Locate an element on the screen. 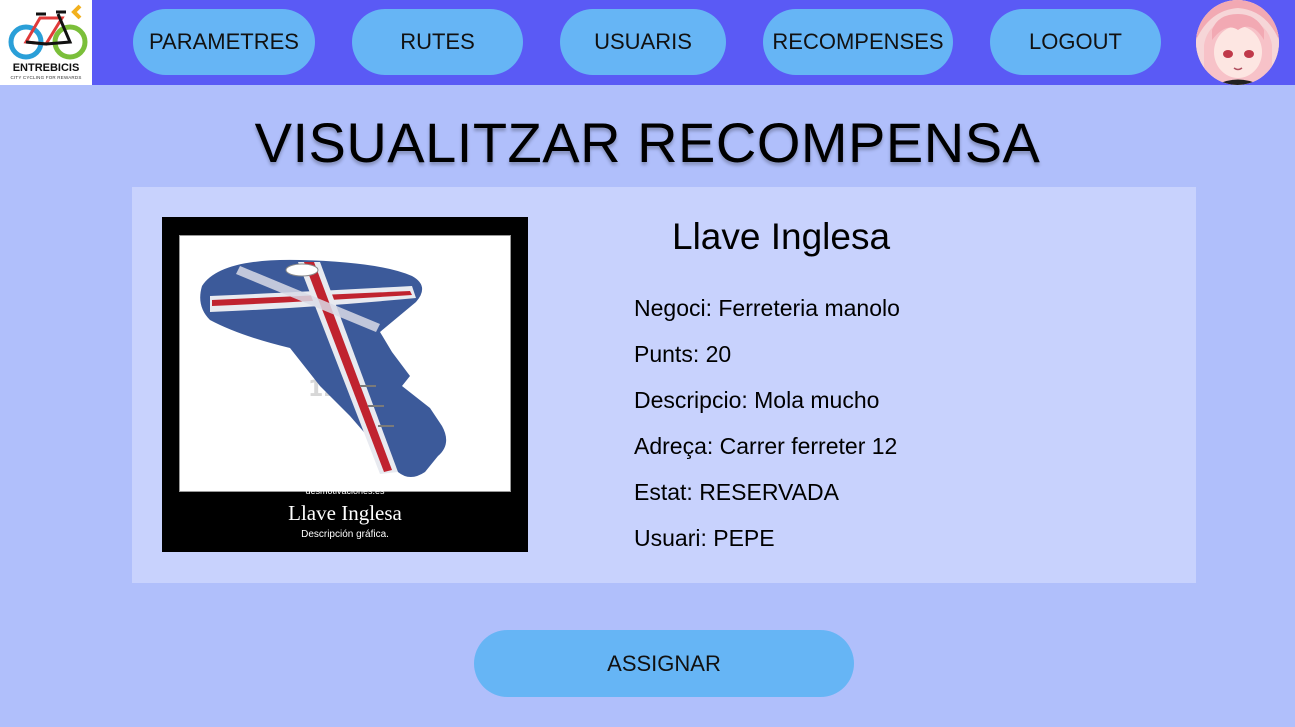 This screenshot has height=727, width=1295. reward-status-field: Estat: RESERVADA is located at coordinates (736, 492).